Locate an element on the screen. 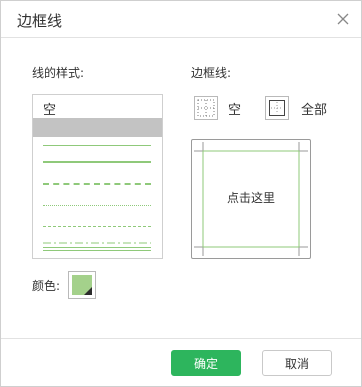  line-style-double is located at coordinates (97, 249).